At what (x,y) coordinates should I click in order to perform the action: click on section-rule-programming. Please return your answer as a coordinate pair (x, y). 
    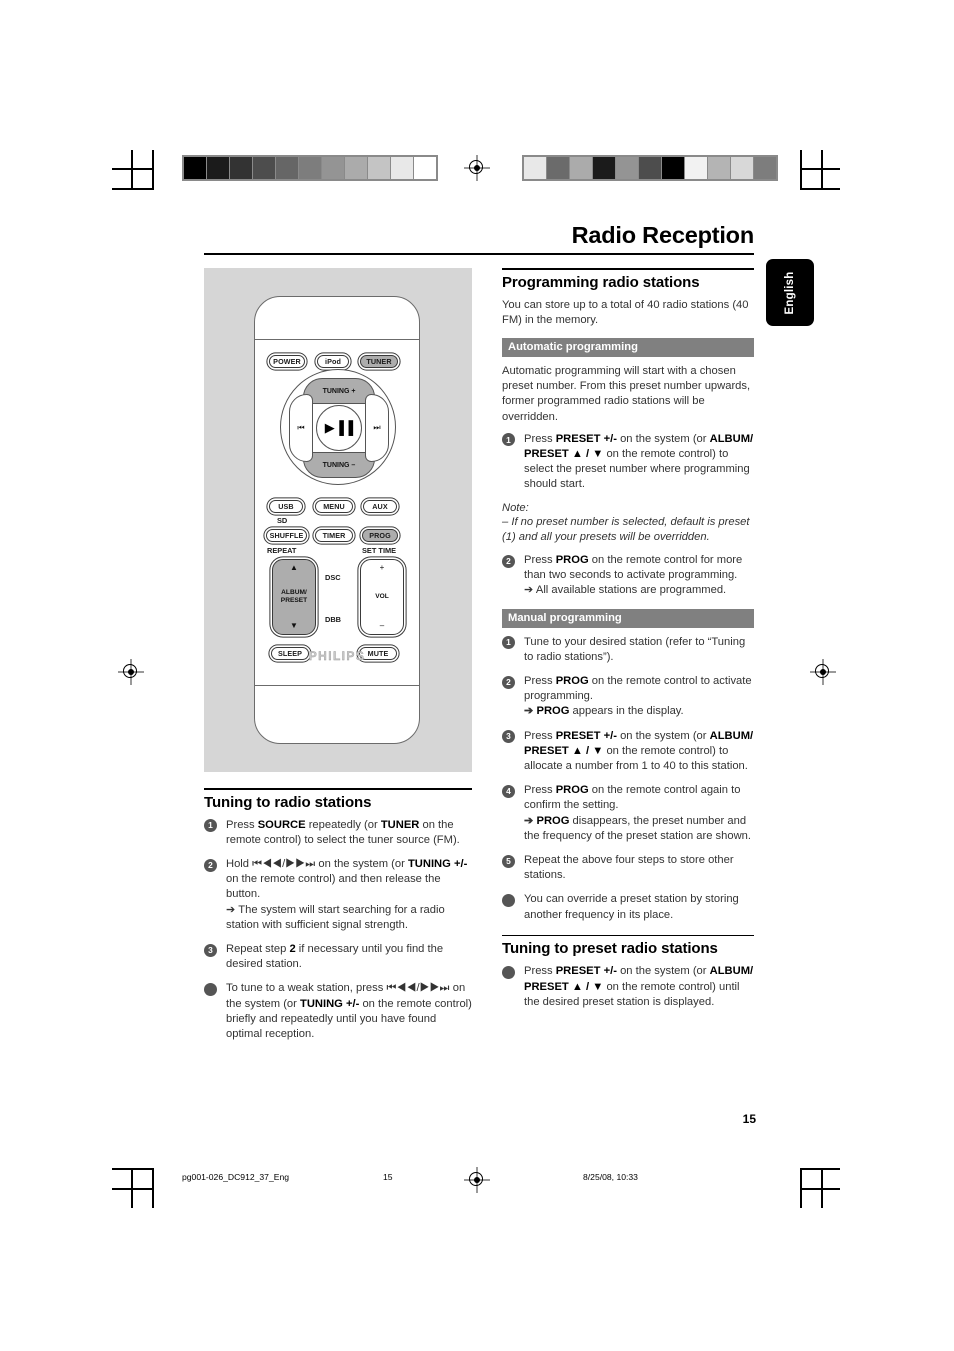
    Looking at the image, I should click on (628, 269).